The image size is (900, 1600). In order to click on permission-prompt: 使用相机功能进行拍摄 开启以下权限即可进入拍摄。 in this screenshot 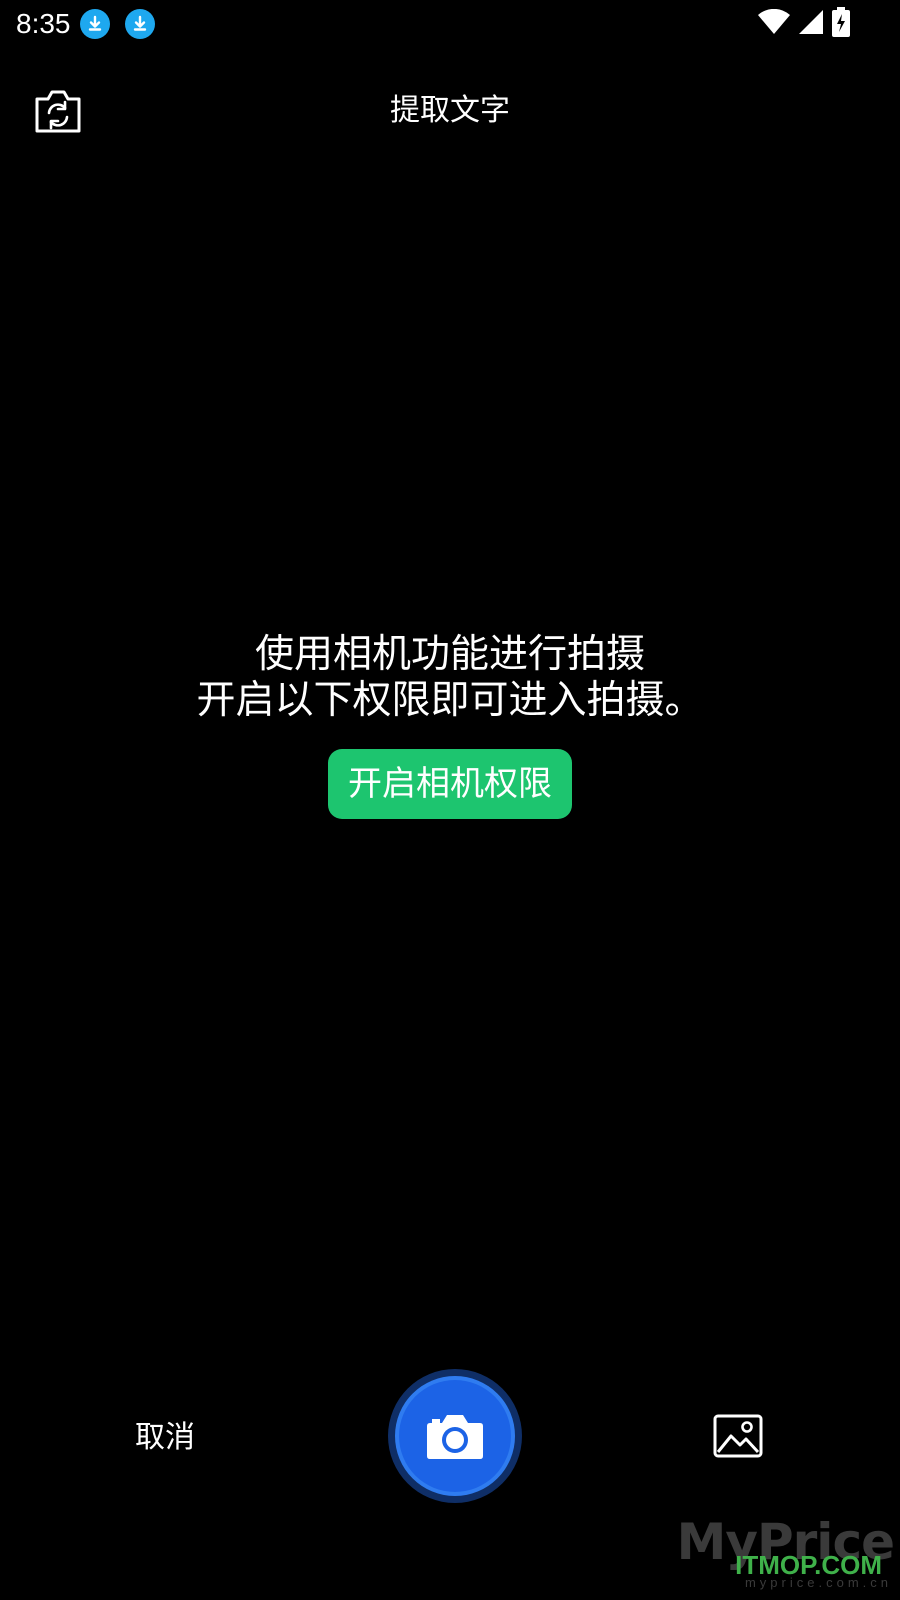, I will do `click(450, 678)`.